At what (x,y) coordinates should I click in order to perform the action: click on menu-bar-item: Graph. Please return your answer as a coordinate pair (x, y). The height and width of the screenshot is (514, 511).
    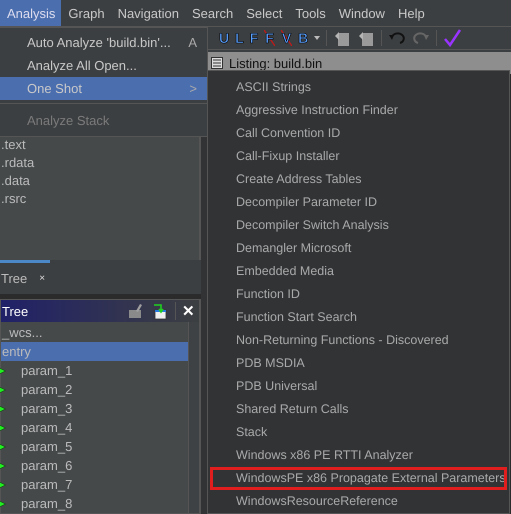
    Looking at the image, I should click on (86, 13).